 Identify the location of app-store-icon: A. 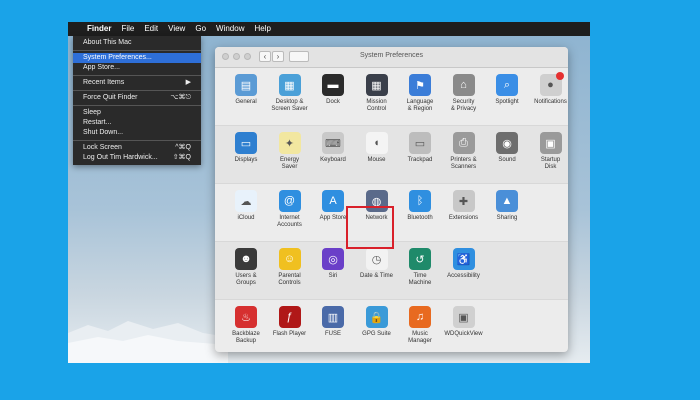
(333, 201).